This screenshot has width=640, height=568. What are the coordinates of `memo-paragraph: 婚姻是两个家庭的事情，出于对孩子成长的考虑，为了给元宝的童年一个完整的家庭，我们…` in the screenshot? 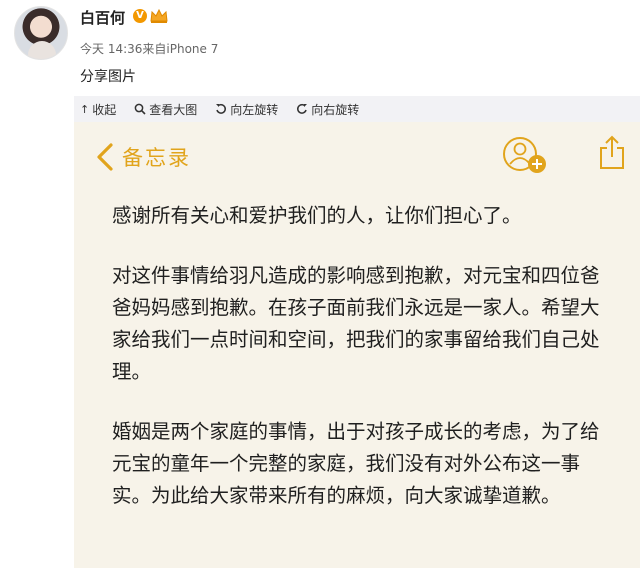 It's located at (356, 463).